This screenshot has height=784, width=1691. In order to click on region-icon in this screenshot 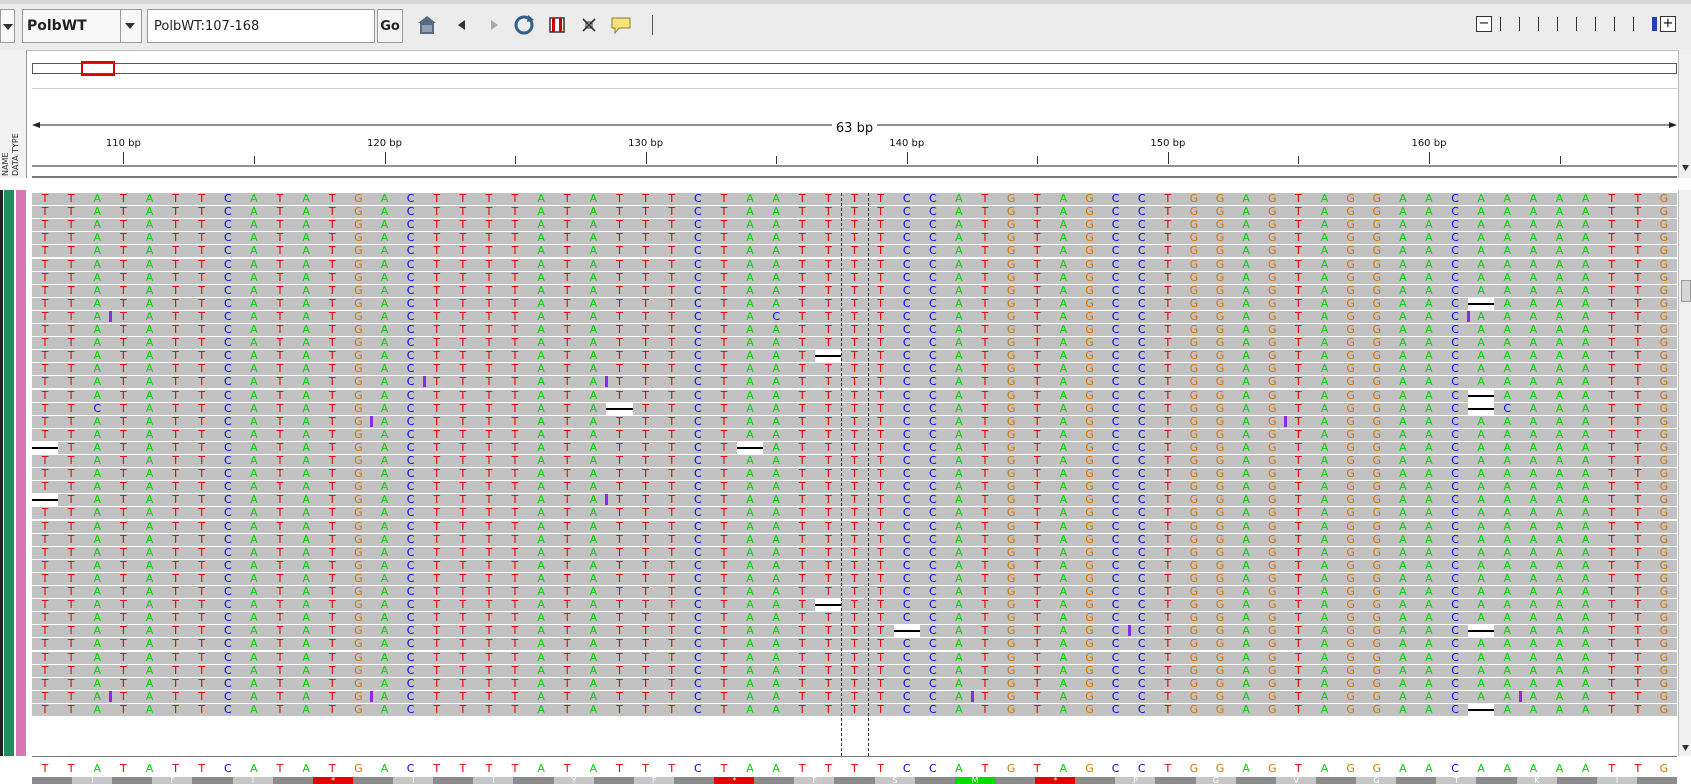, I will do `click(557, 25)`.